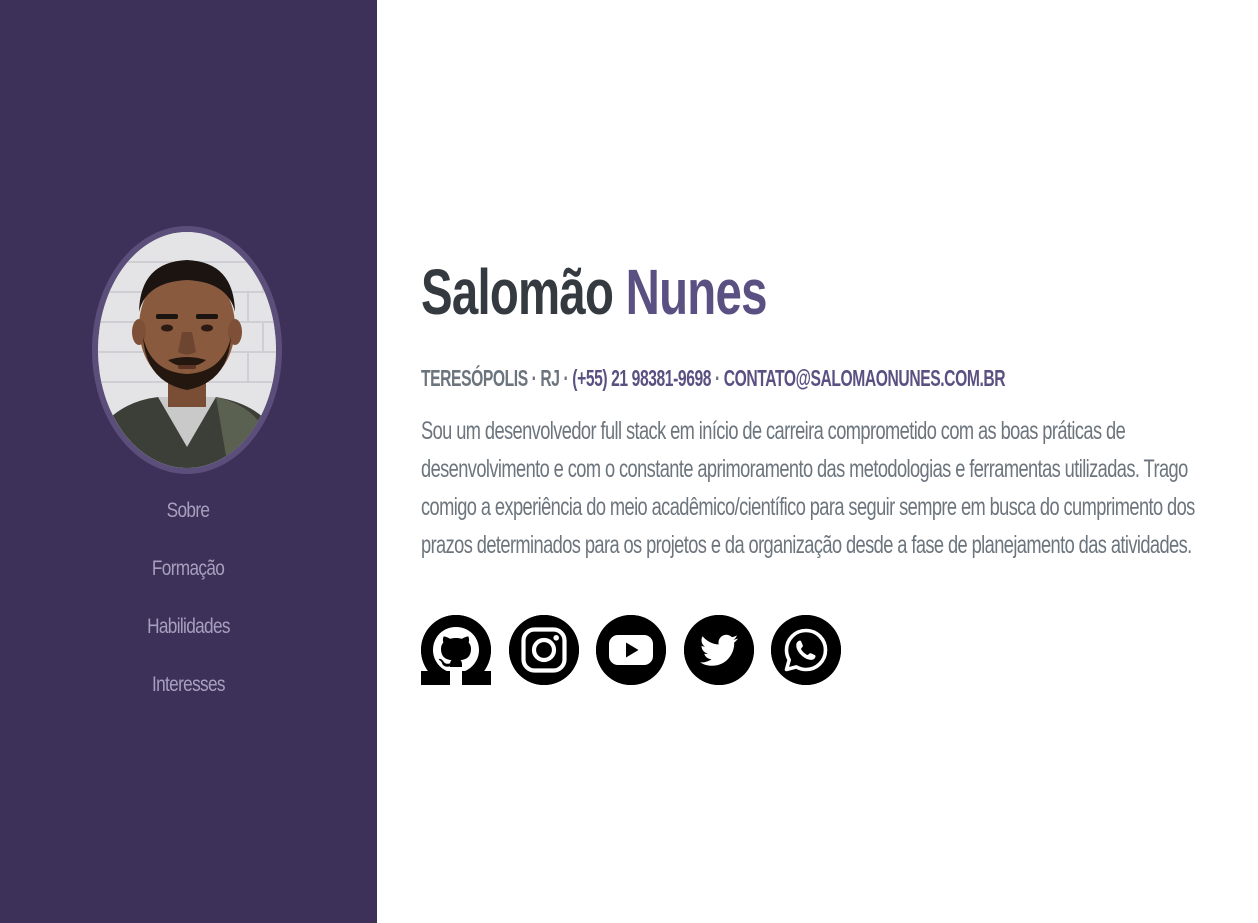  I want to click on instagram-icon, so click(543, 650).